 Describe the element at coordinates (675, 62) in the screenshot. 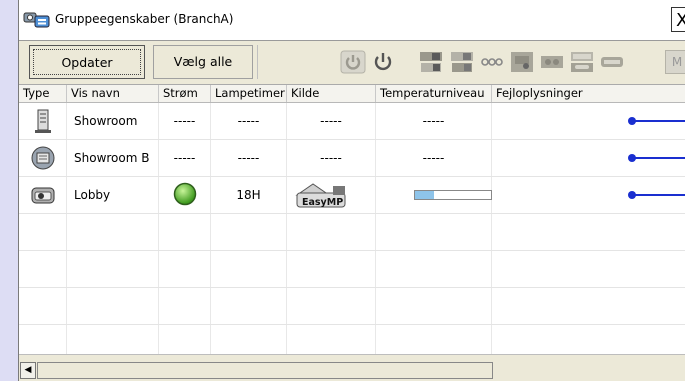

I see `toolbar-overflow-button: M` at that location.